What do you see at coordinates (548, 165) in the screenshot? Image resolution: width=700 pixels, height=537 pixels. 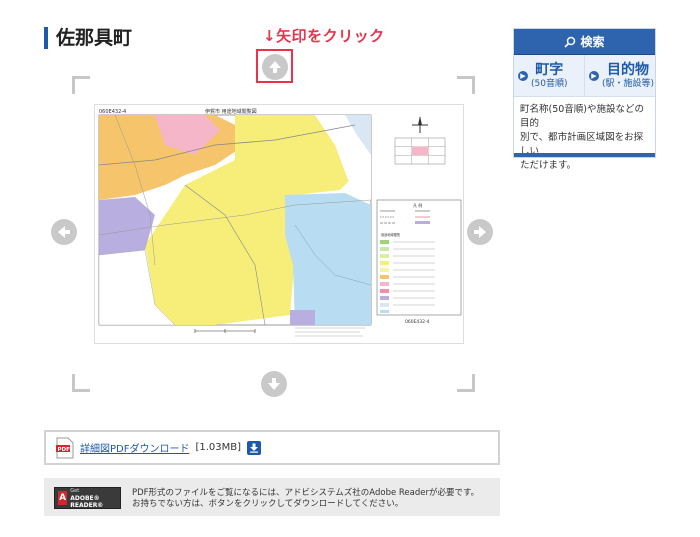 I see `search-description-line: ただけます。` at bounding box center [548, 165].